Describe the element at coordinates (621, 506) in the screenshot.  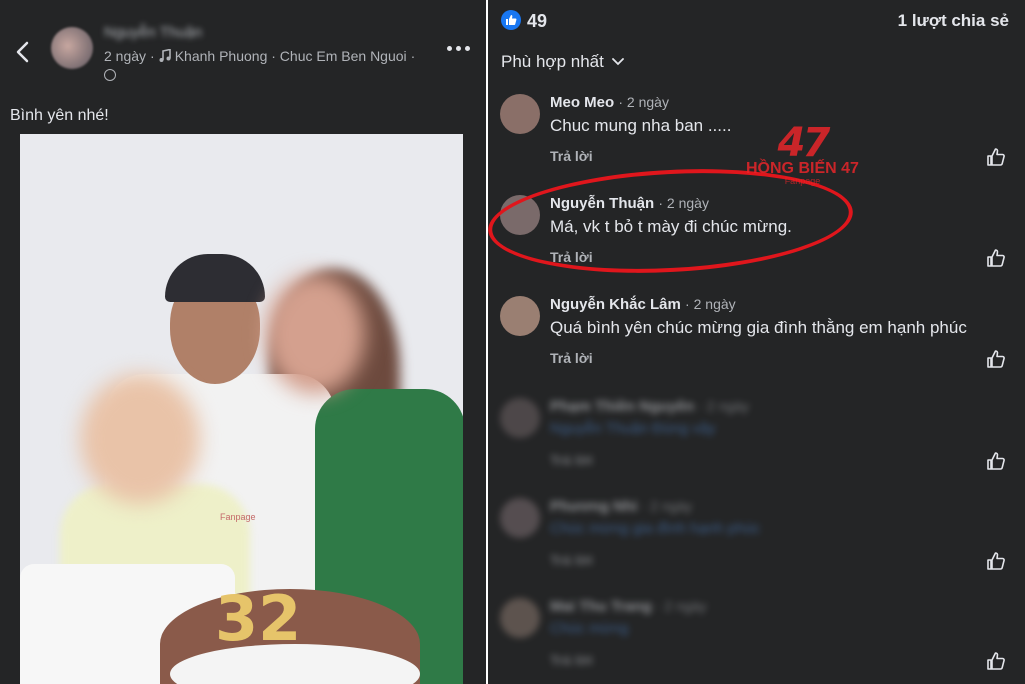
I see `commenter-name: Phương Nhi · 2 ngày` at that location.